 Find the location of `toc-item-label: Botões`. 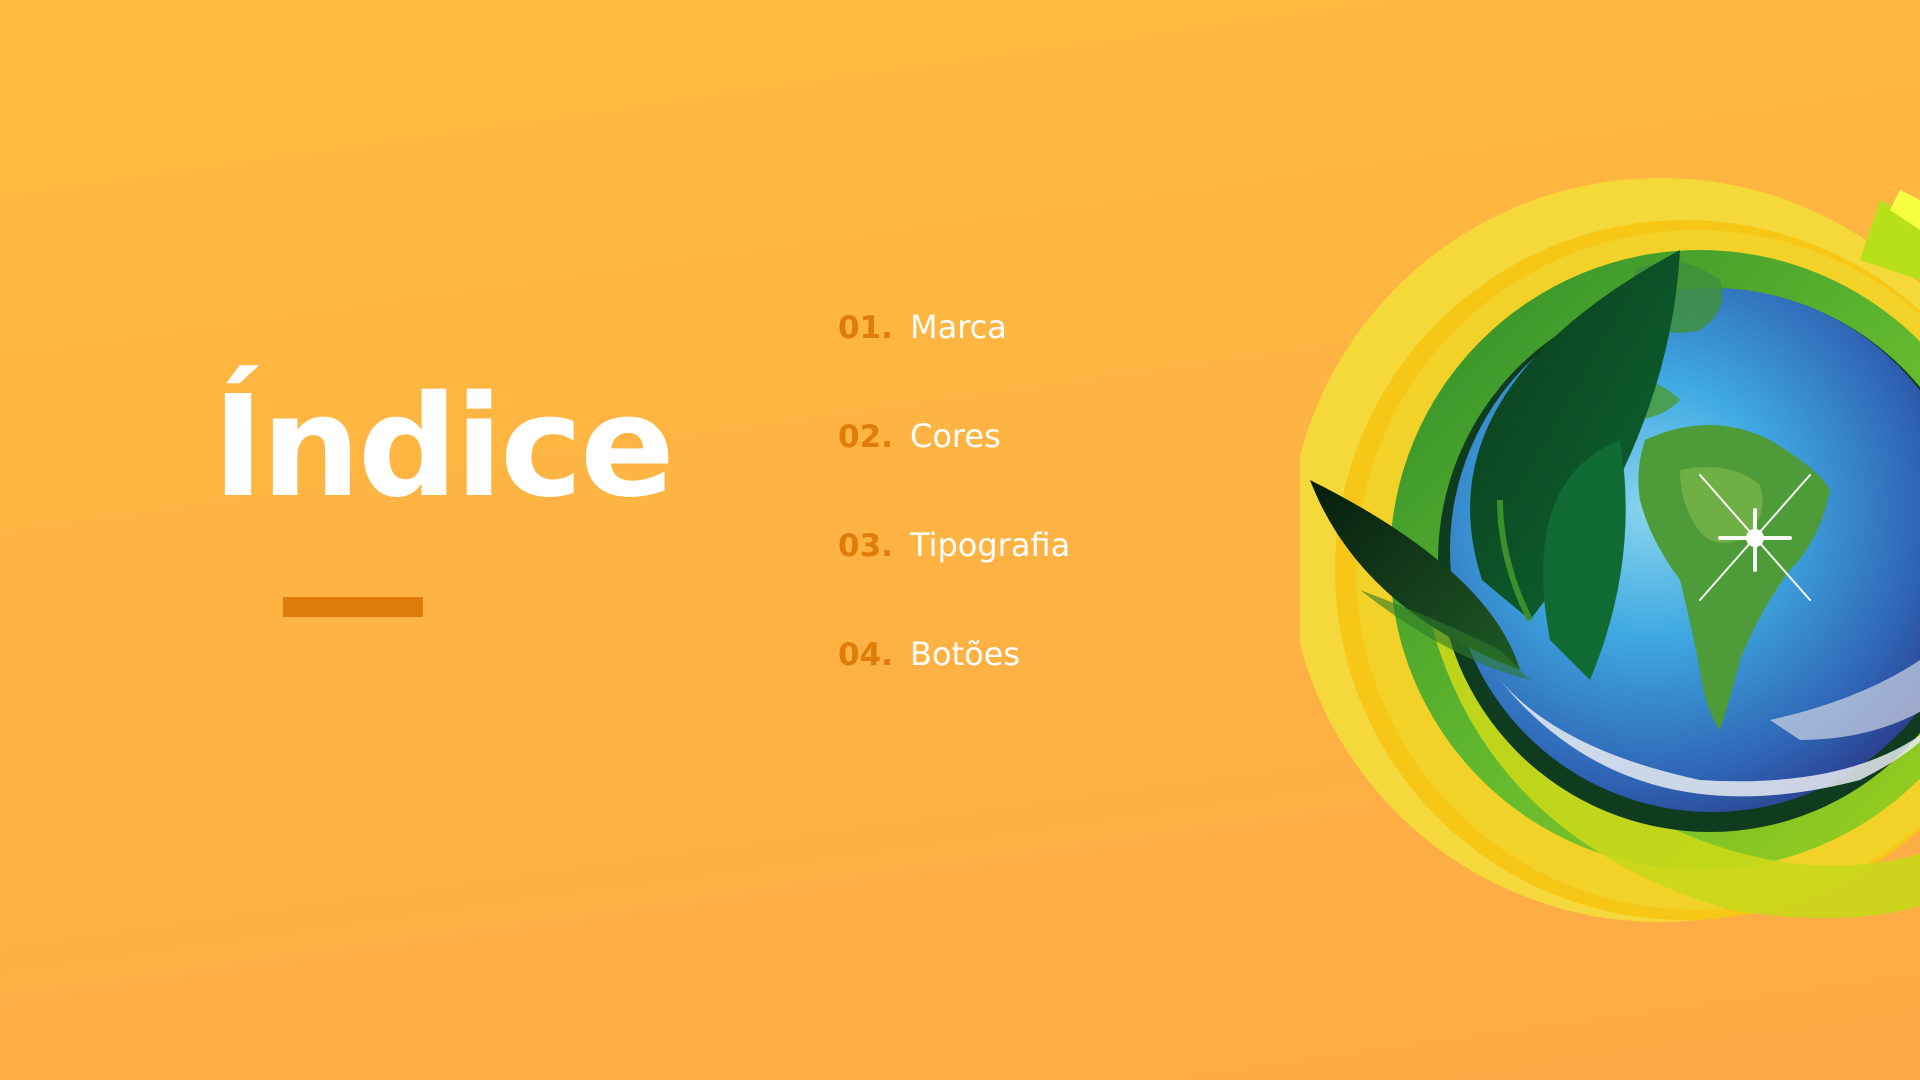

toc-item-label: Botões is located at coordinates (965, 654).